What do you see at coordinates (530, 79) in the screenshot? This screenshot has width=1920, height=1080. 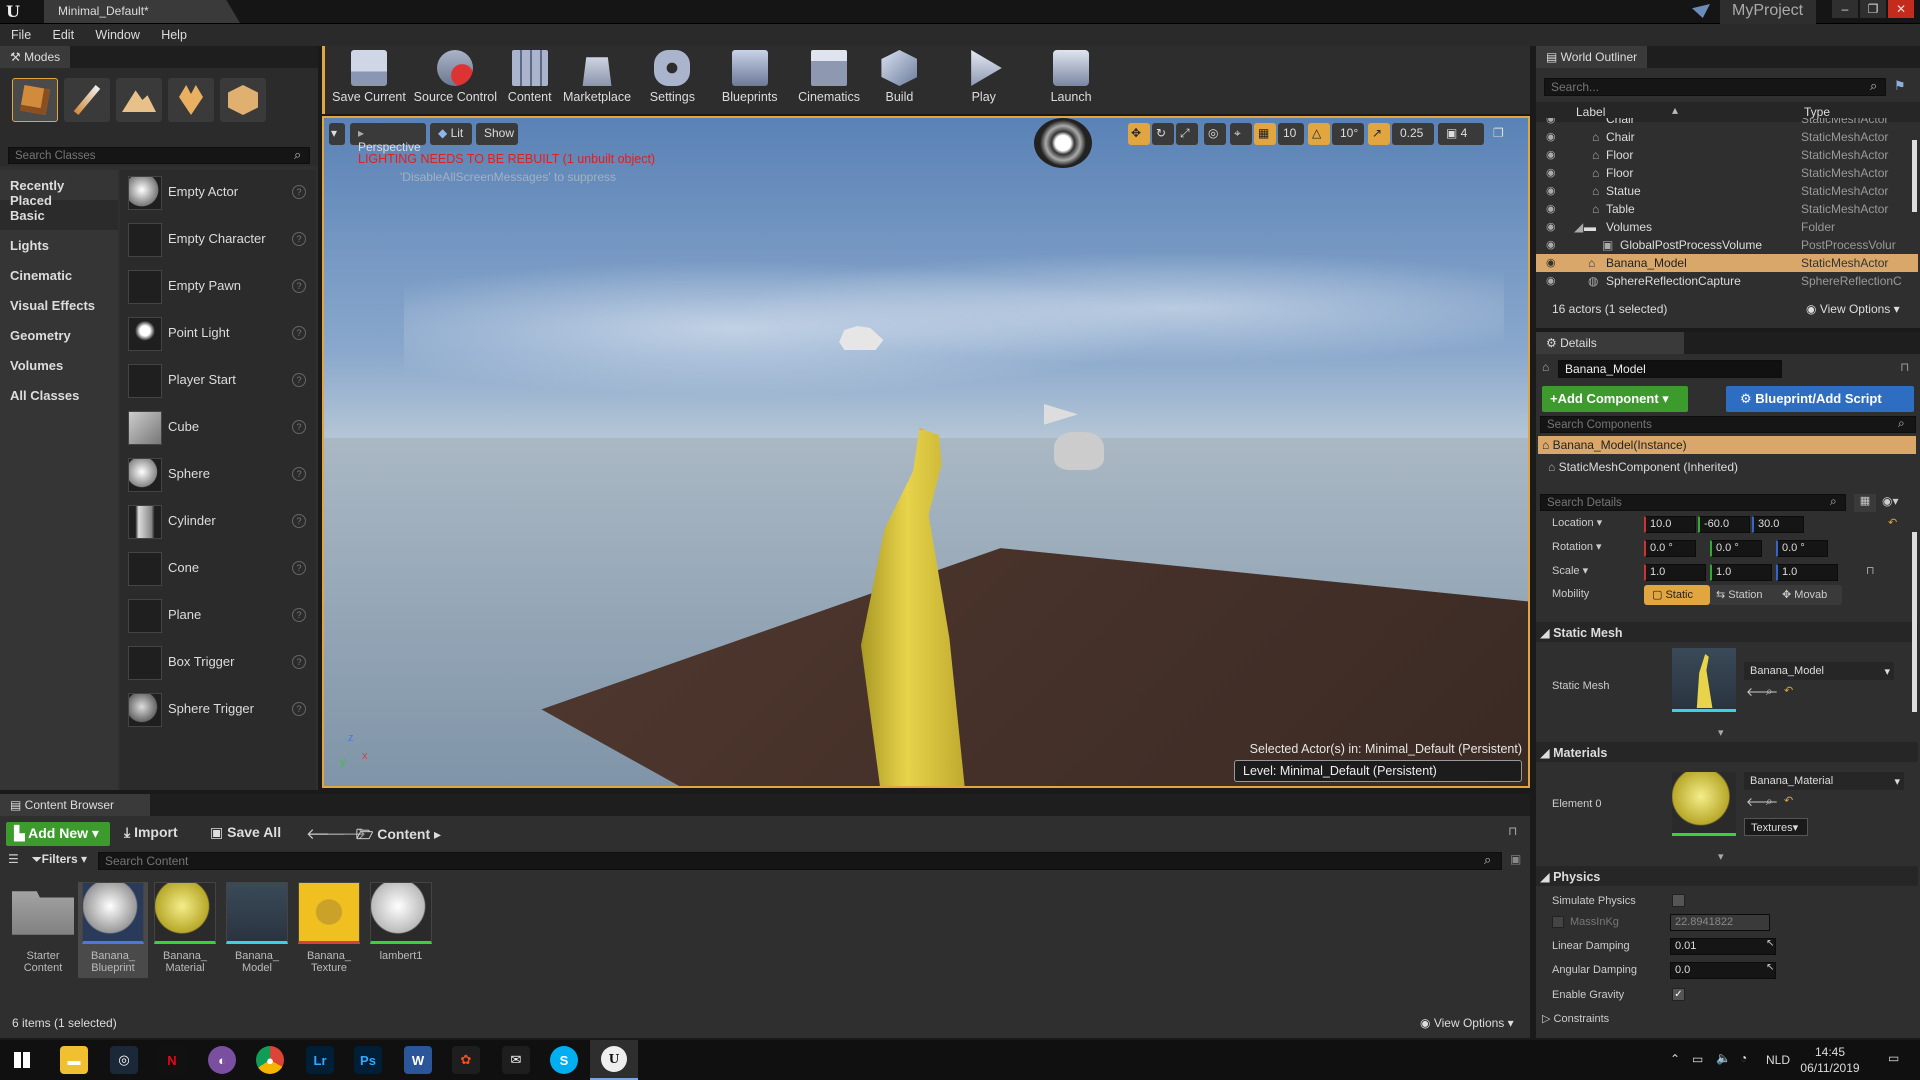 I see `content-button: Content` at bounding box center [530, 79].